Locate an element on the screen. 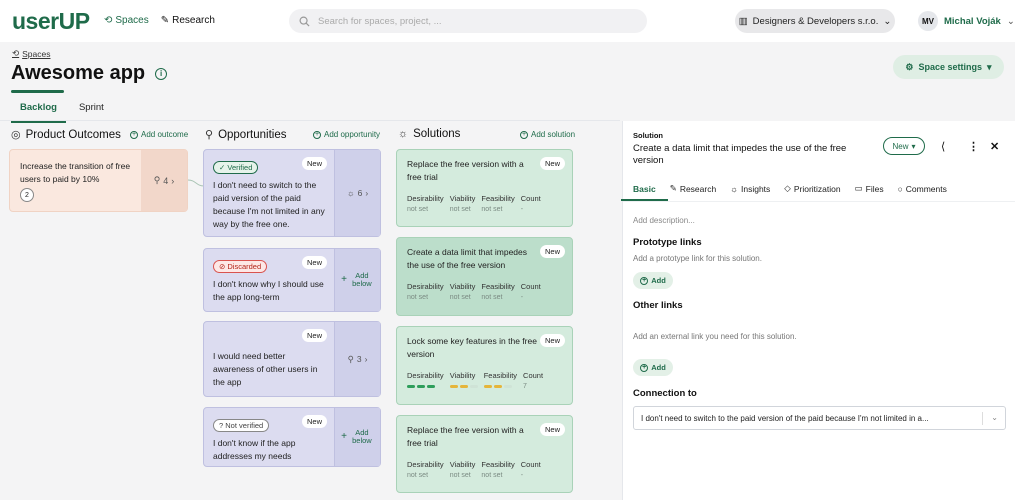 The width and height of the screenshot is (1015, 500). close-icon: ✕ is located at coordinates (994, 146).